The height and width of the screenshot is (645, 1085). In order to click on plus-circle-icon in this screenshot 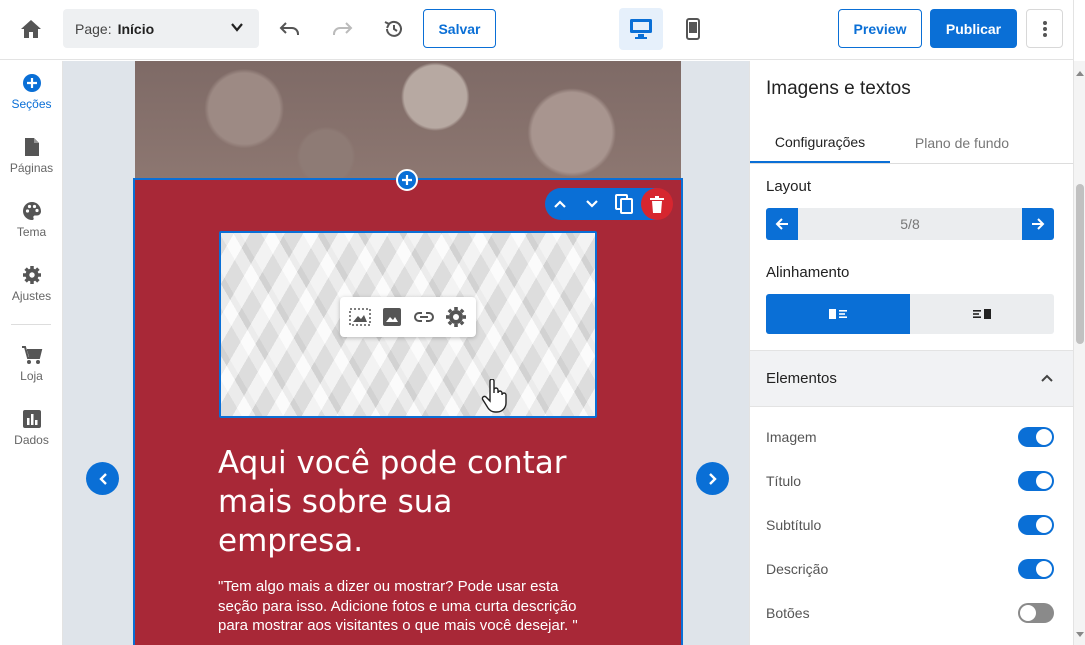, I will do `click(31, 83)`.